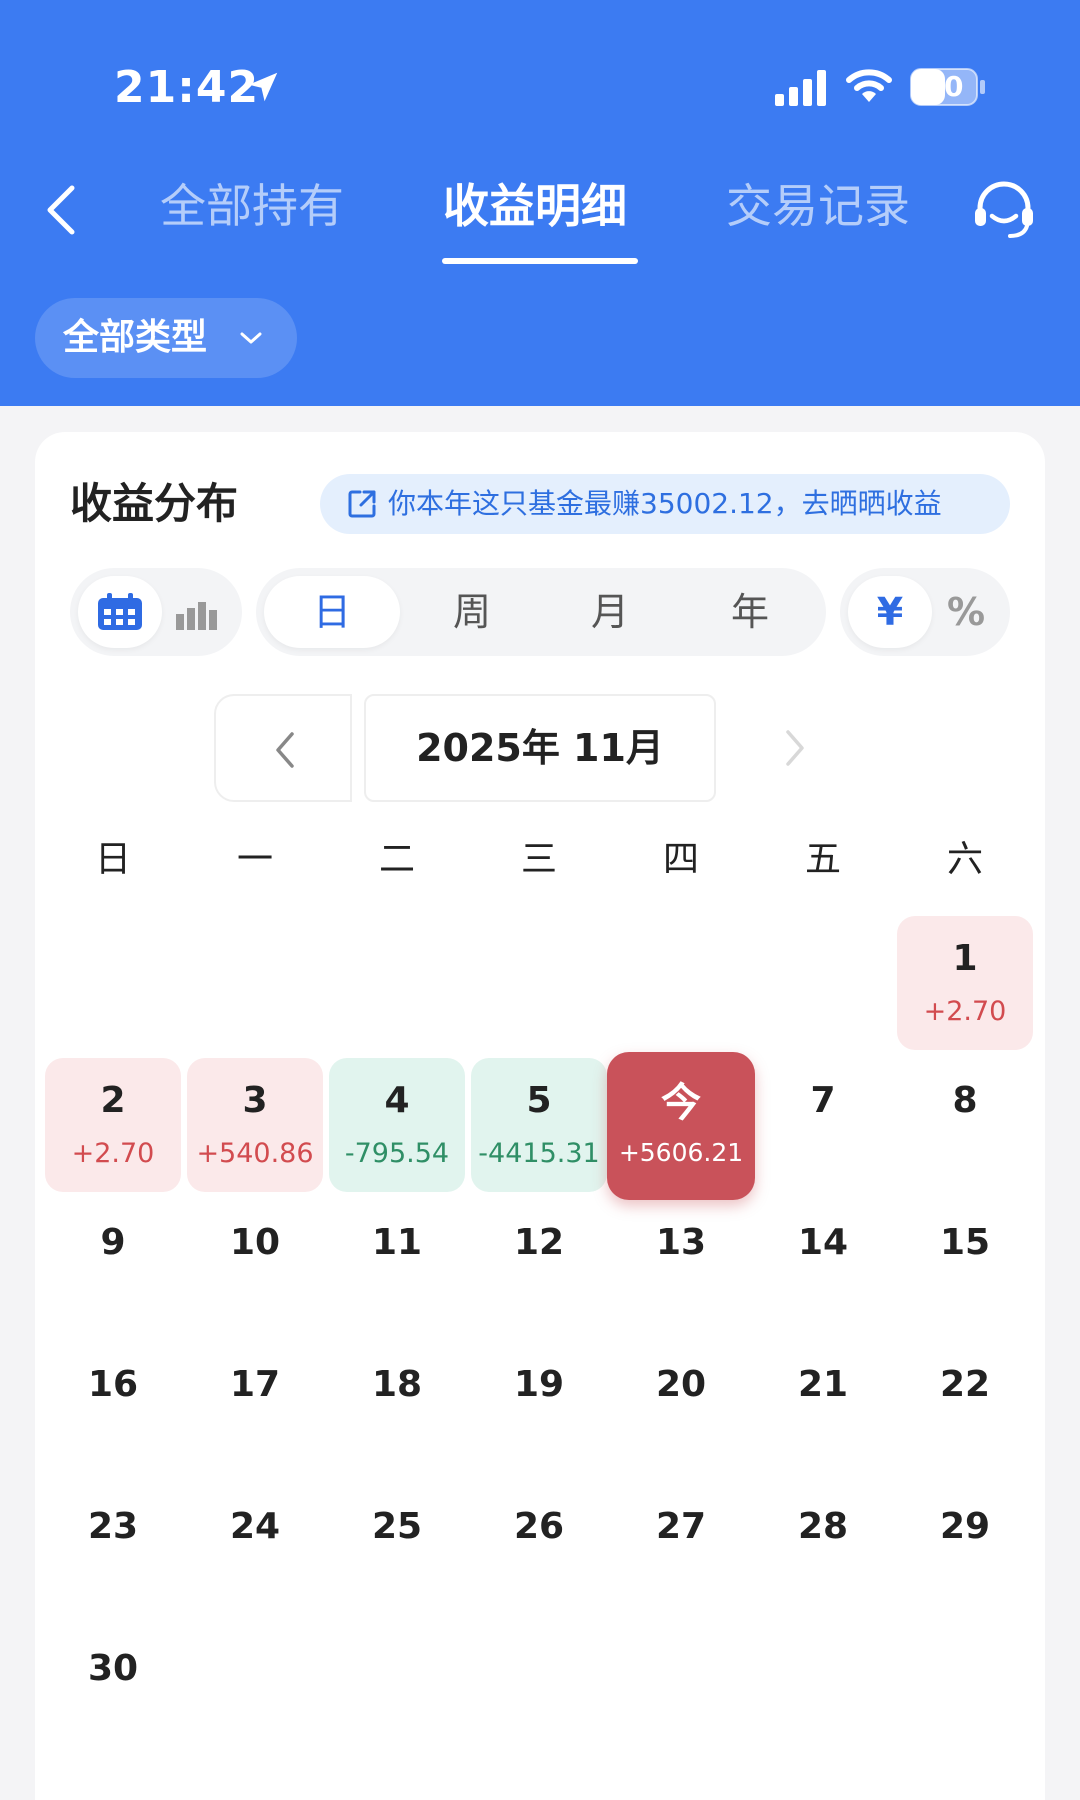  I want to click on cellular-signal-icon, so click(800, 88).